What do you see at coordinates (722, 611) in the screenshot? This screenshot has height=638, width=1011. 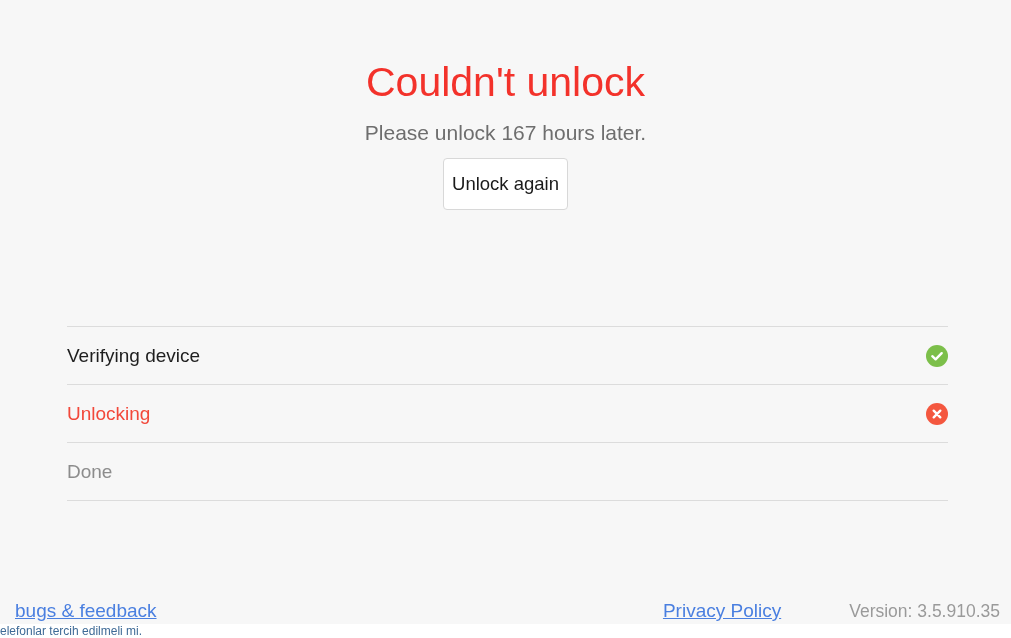 I see `privacy-policy-link: Privacy Policy` at bounding box center [722, 611].